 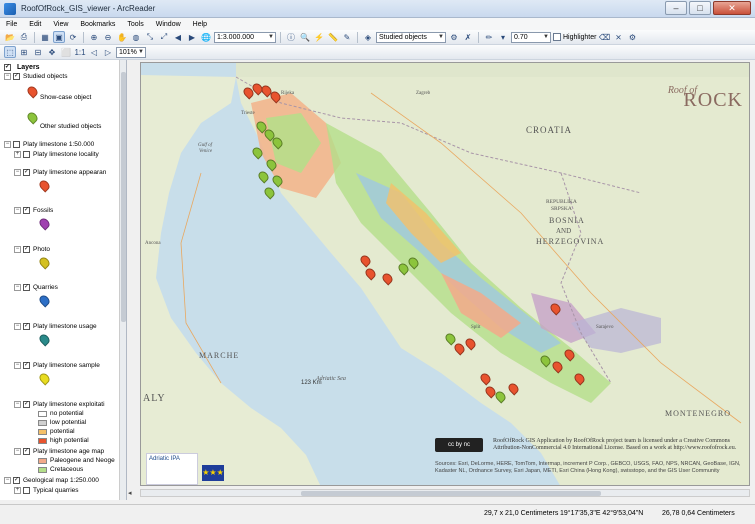 What do you see at coordinates (38, 52) in the screenshot?
I see `layout-zoom-out-icon: ⊟` at bounding box center [38, 52].